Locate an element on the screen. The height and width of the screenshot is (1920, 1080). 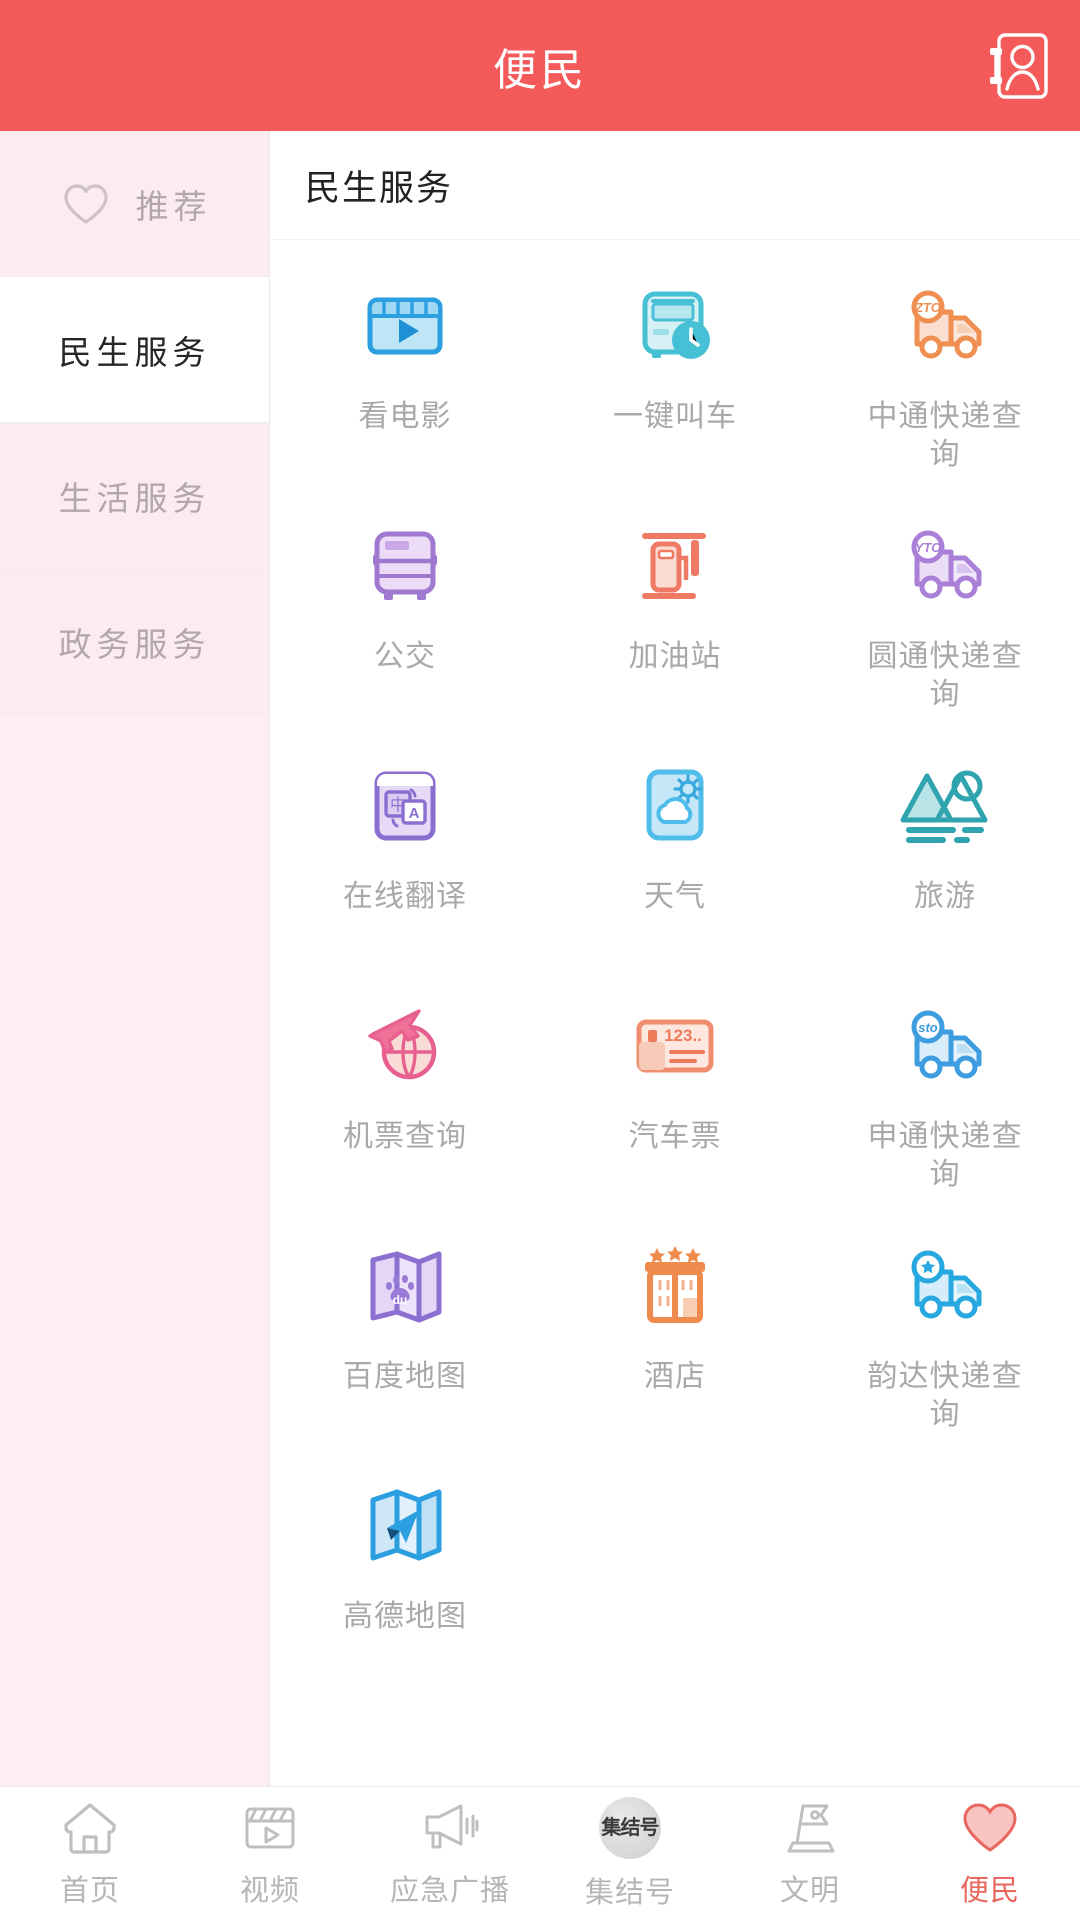
translate-icon: 中 A is located at coordinates (405, 806).